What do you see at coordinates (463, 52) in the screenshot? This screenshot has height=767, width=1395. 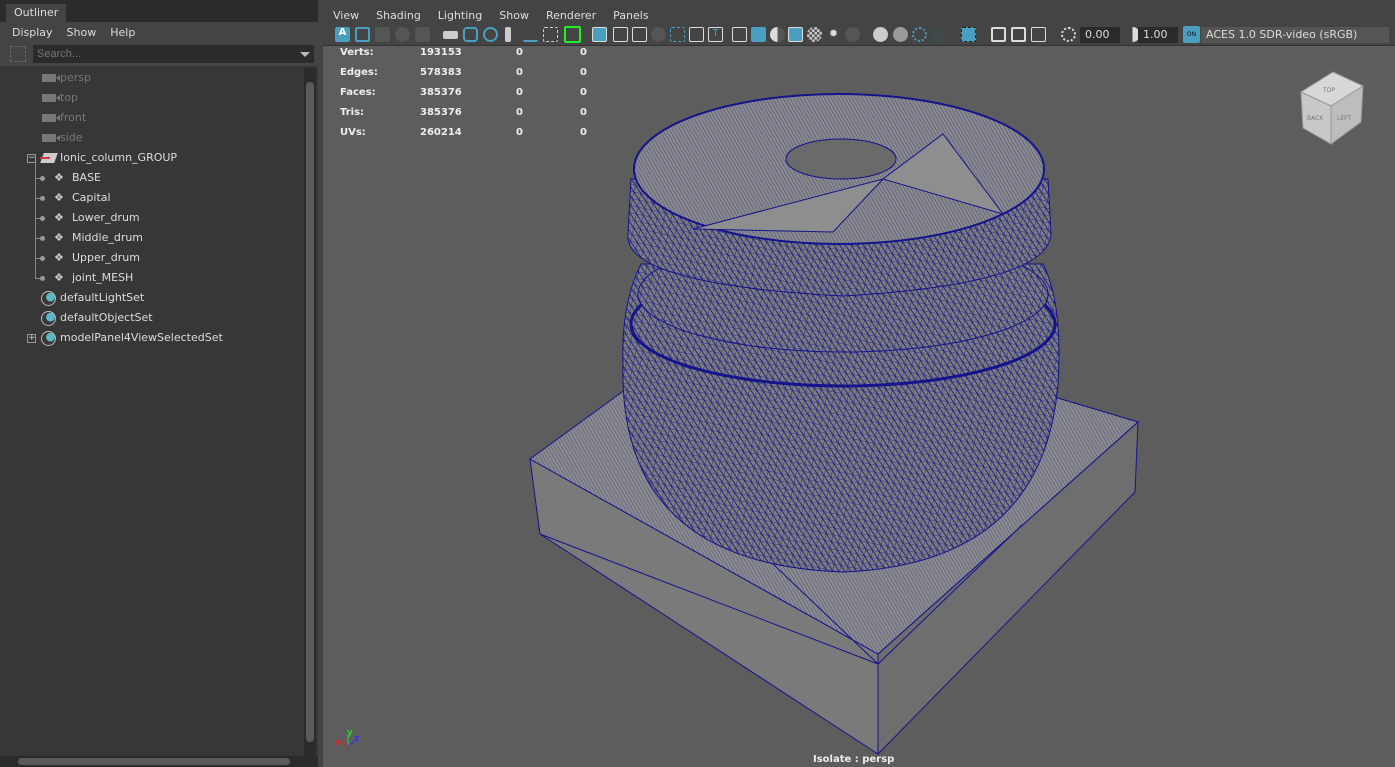 I see `hud-row-verts: Verts: 193153 0 0` at bounding box center [463, 52].